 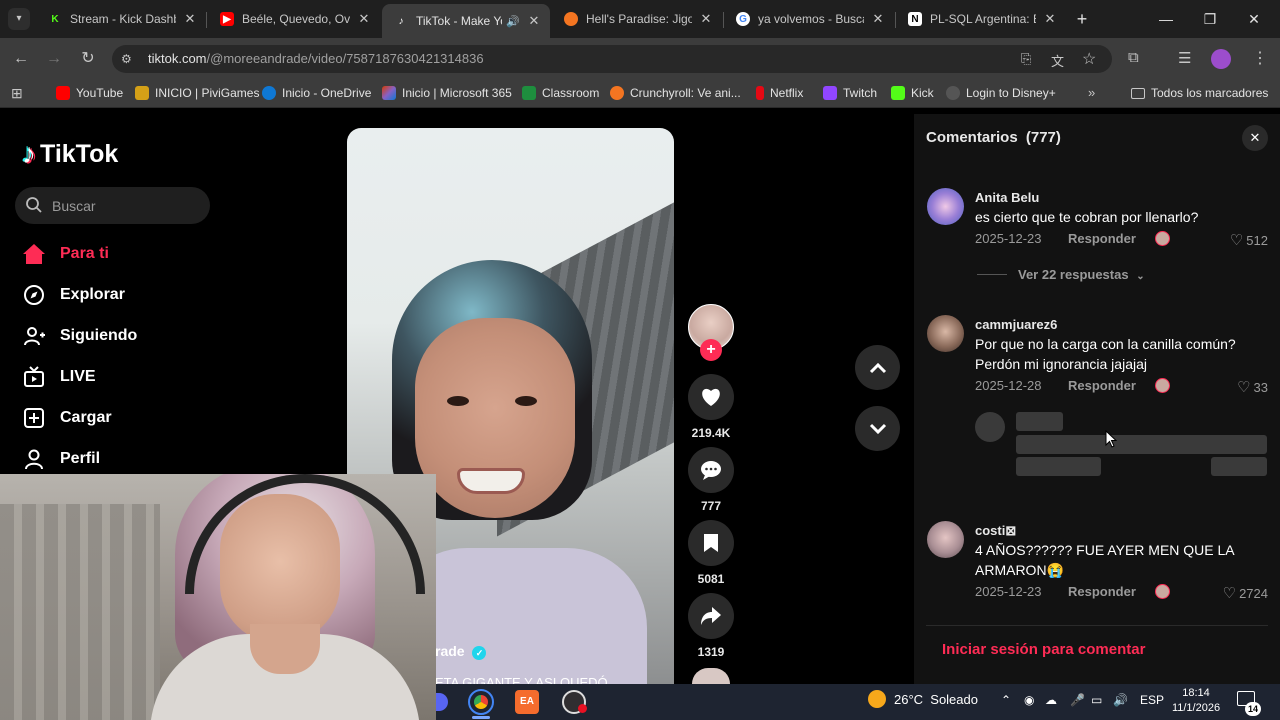 What do you see at coordinates (711, 397) in the screenshot?
I see `like-button` at bounding box center [711, 397].